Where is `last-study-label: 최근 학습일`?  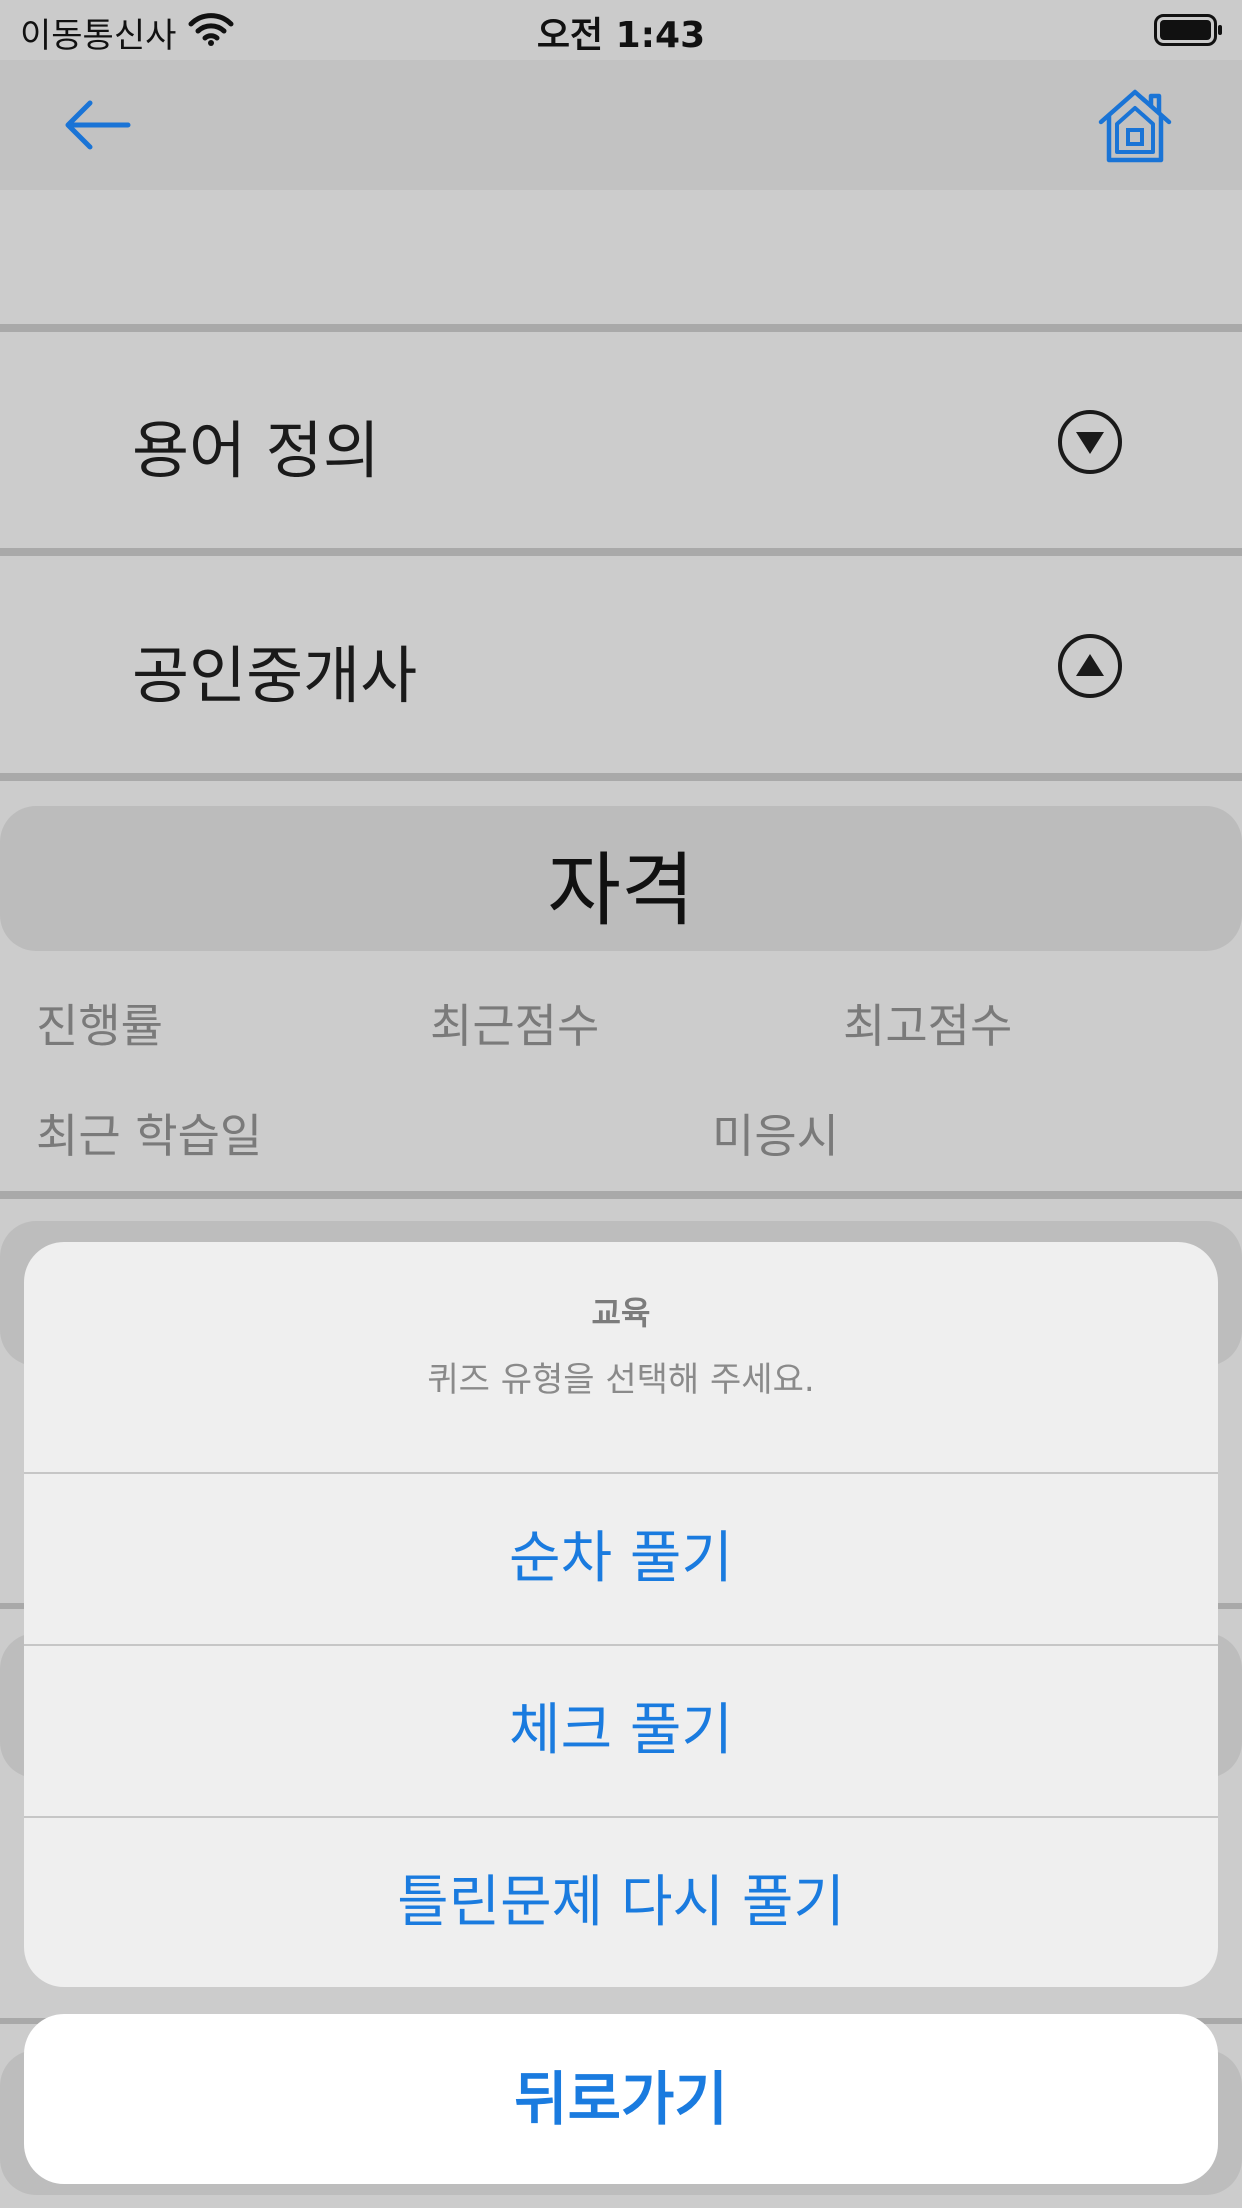 last-study-label: 최근 학습일 is located at coordinates (149, 1136).